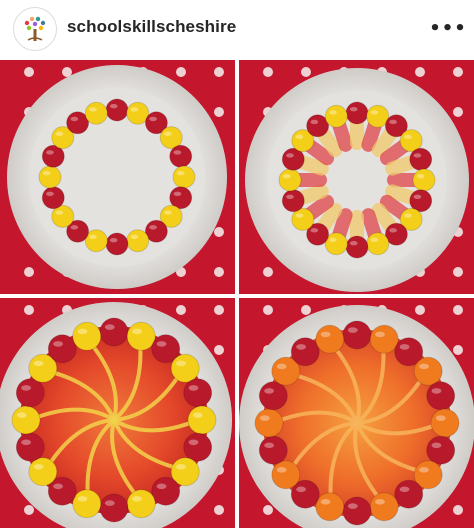  I want to click on more-options-button: •••, so click(448, 28).